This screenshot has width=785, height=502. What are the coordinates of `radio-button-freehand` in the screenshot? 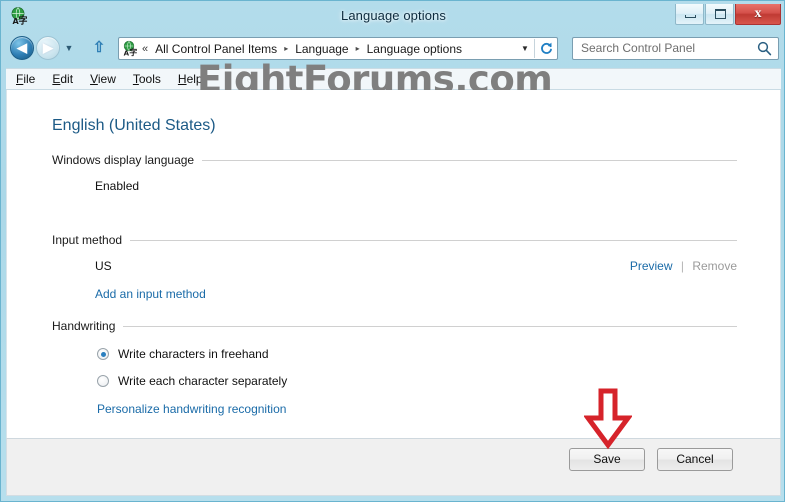 It's located at (103, 354).